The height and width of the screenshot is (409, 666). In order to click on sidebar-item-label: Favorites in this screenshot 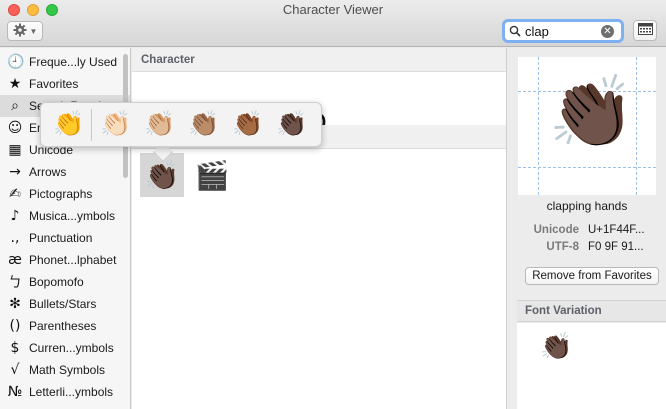, I will do `click(54, 84)`.